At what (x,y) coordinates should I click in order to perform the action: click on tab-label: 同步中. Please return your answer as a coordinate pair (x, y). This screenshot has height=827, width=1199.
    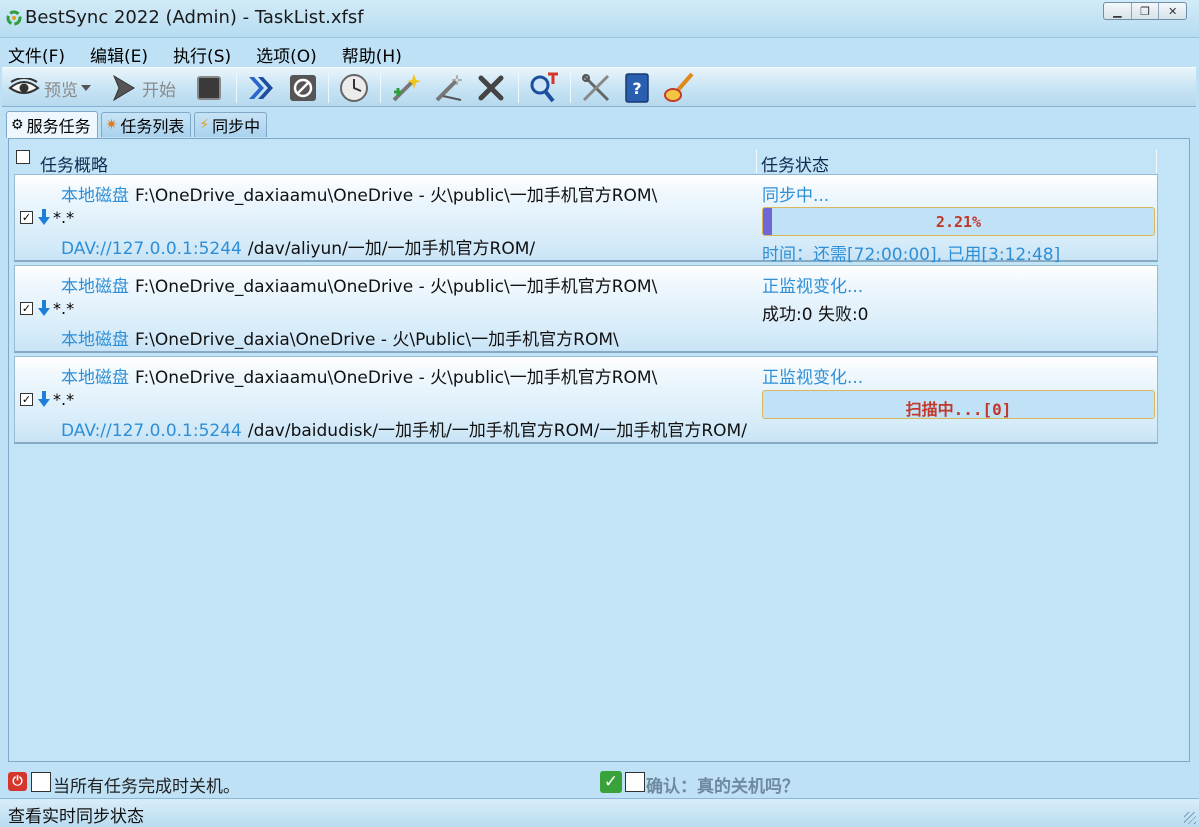
    Looking at the image, I should click on (236, 126).